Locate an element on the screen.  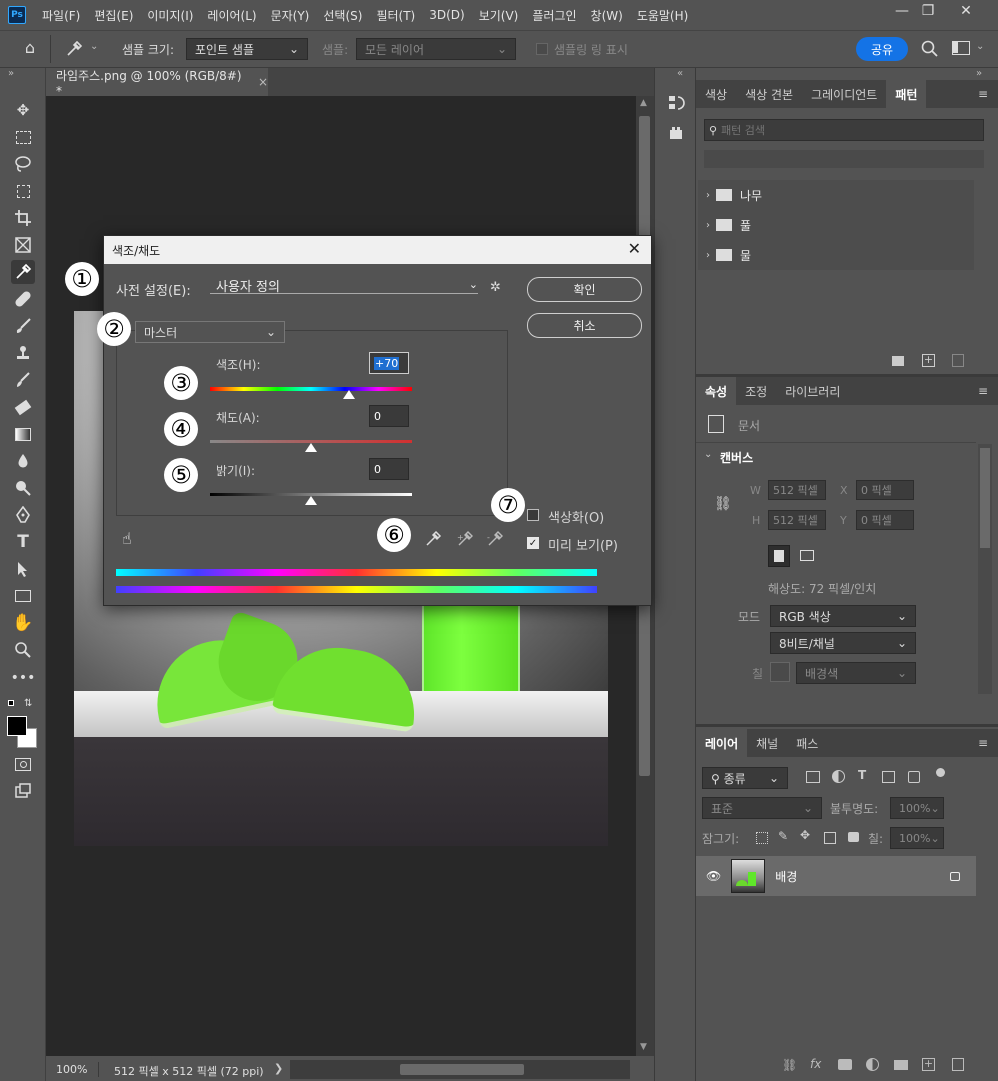
workspace-icon is located at coordinates (961, 48).